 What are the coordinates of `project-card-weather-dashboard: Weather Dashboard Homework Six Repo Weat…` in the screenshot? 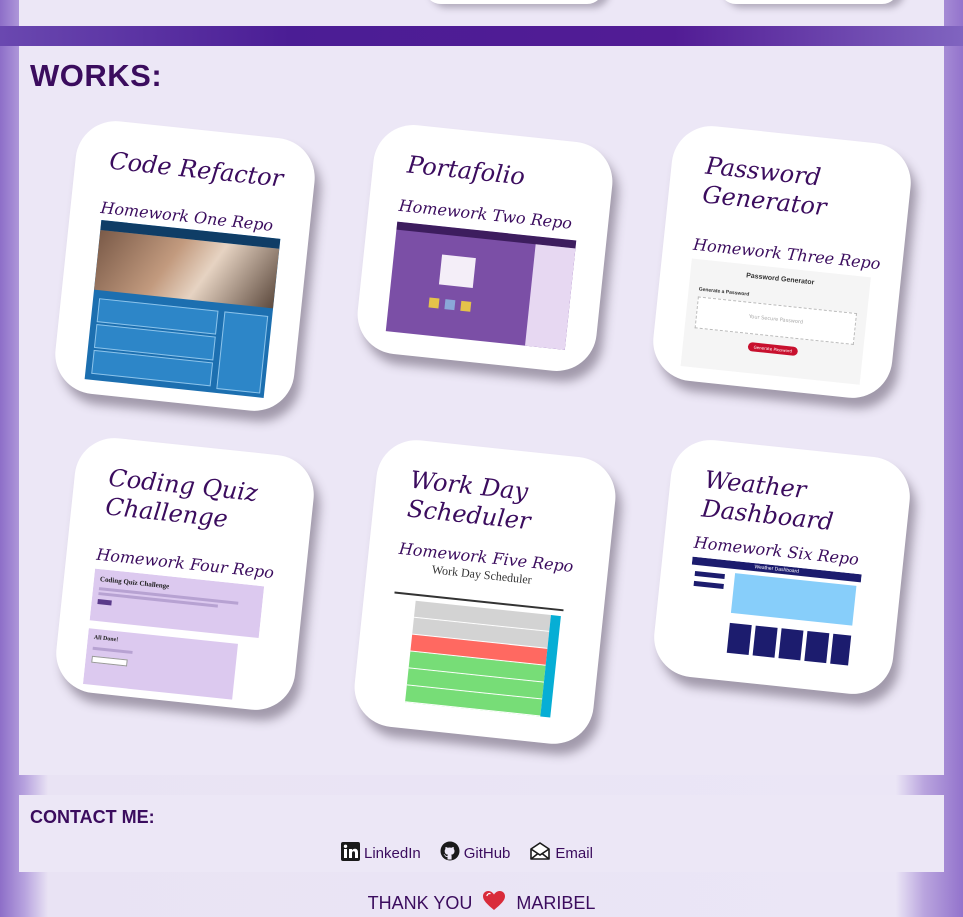 It's located at (782, 567).